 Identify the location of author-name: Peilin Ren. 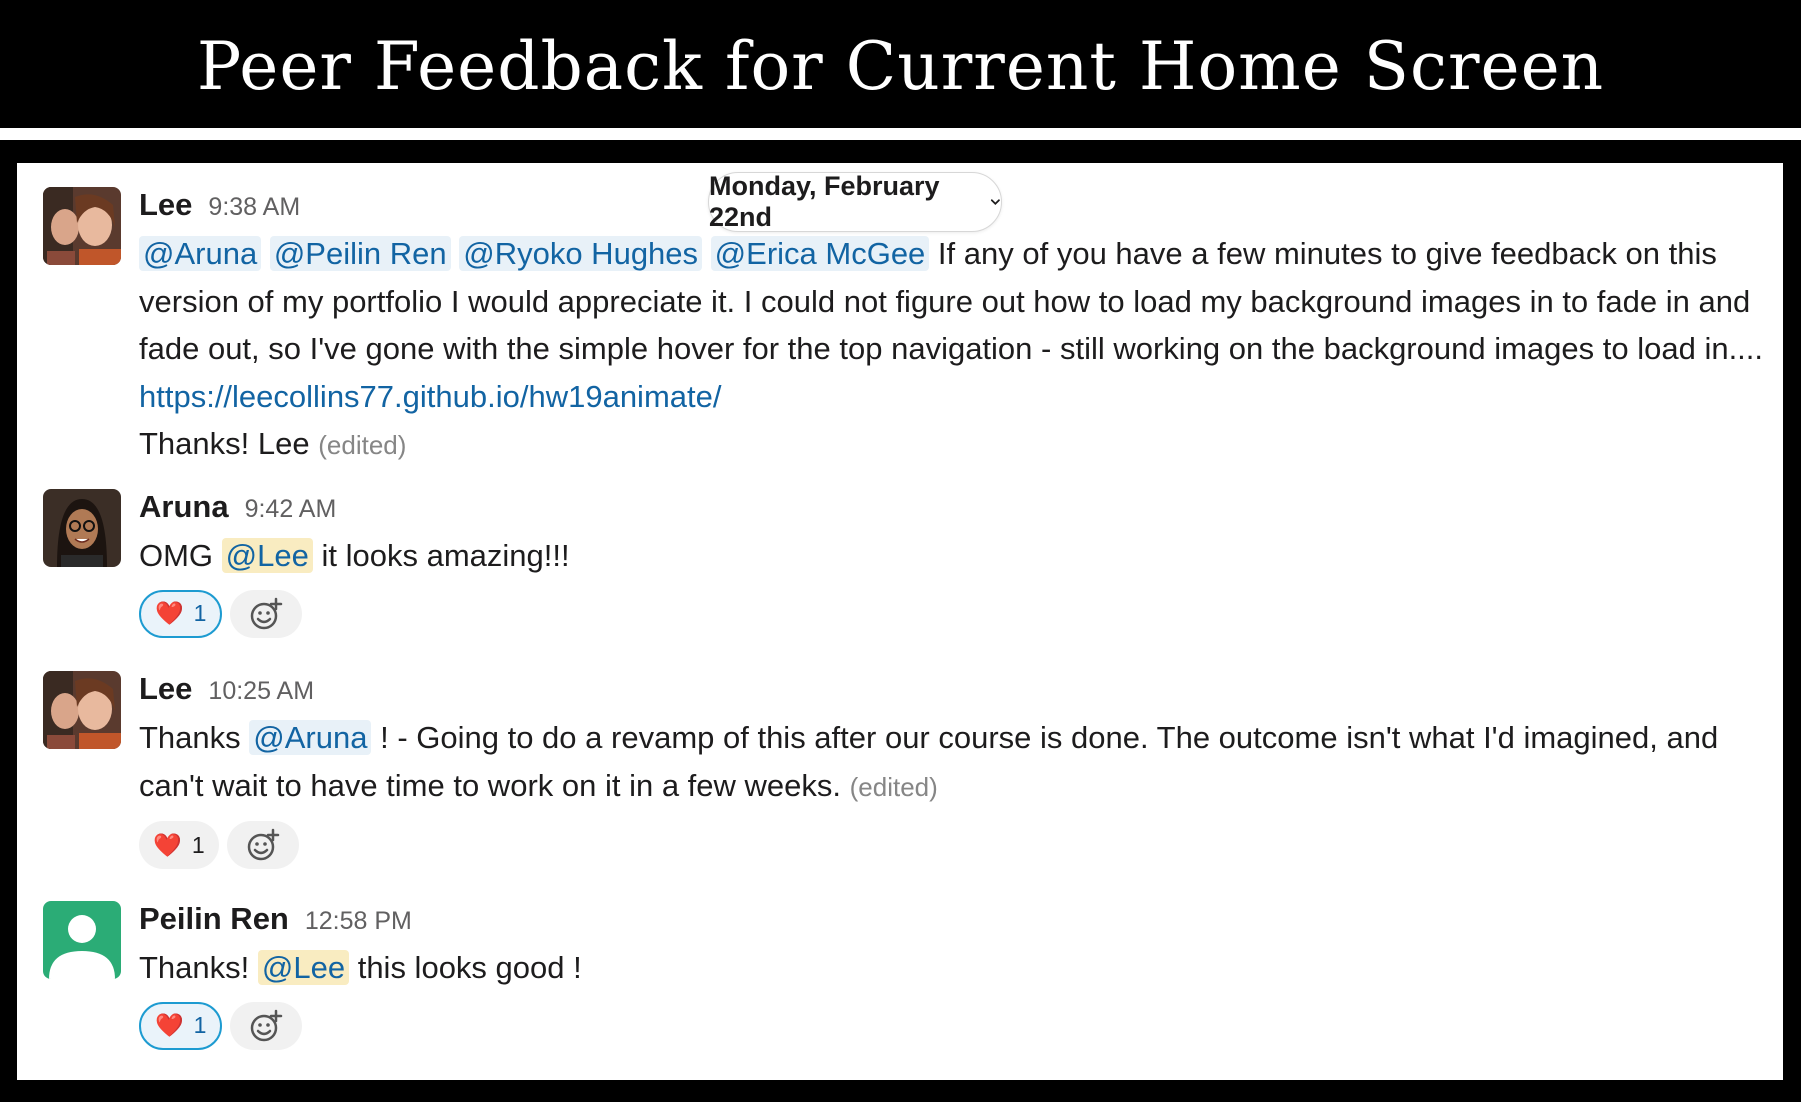
(214, 919).